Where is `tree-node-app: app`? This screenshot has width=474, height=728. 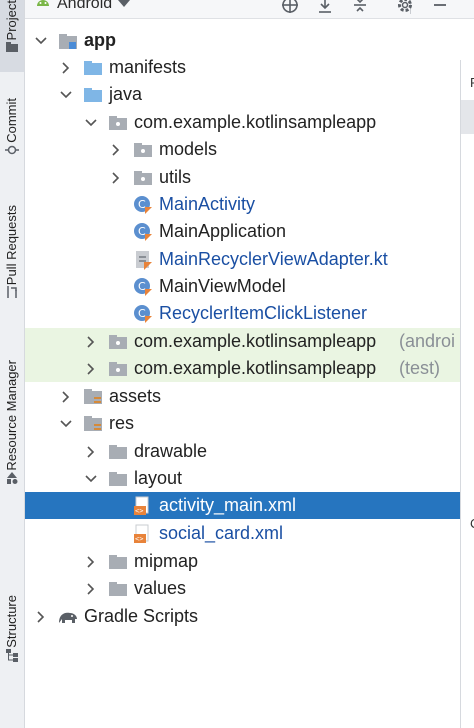
tree-node-app: app is located at coordinates (242, 40).